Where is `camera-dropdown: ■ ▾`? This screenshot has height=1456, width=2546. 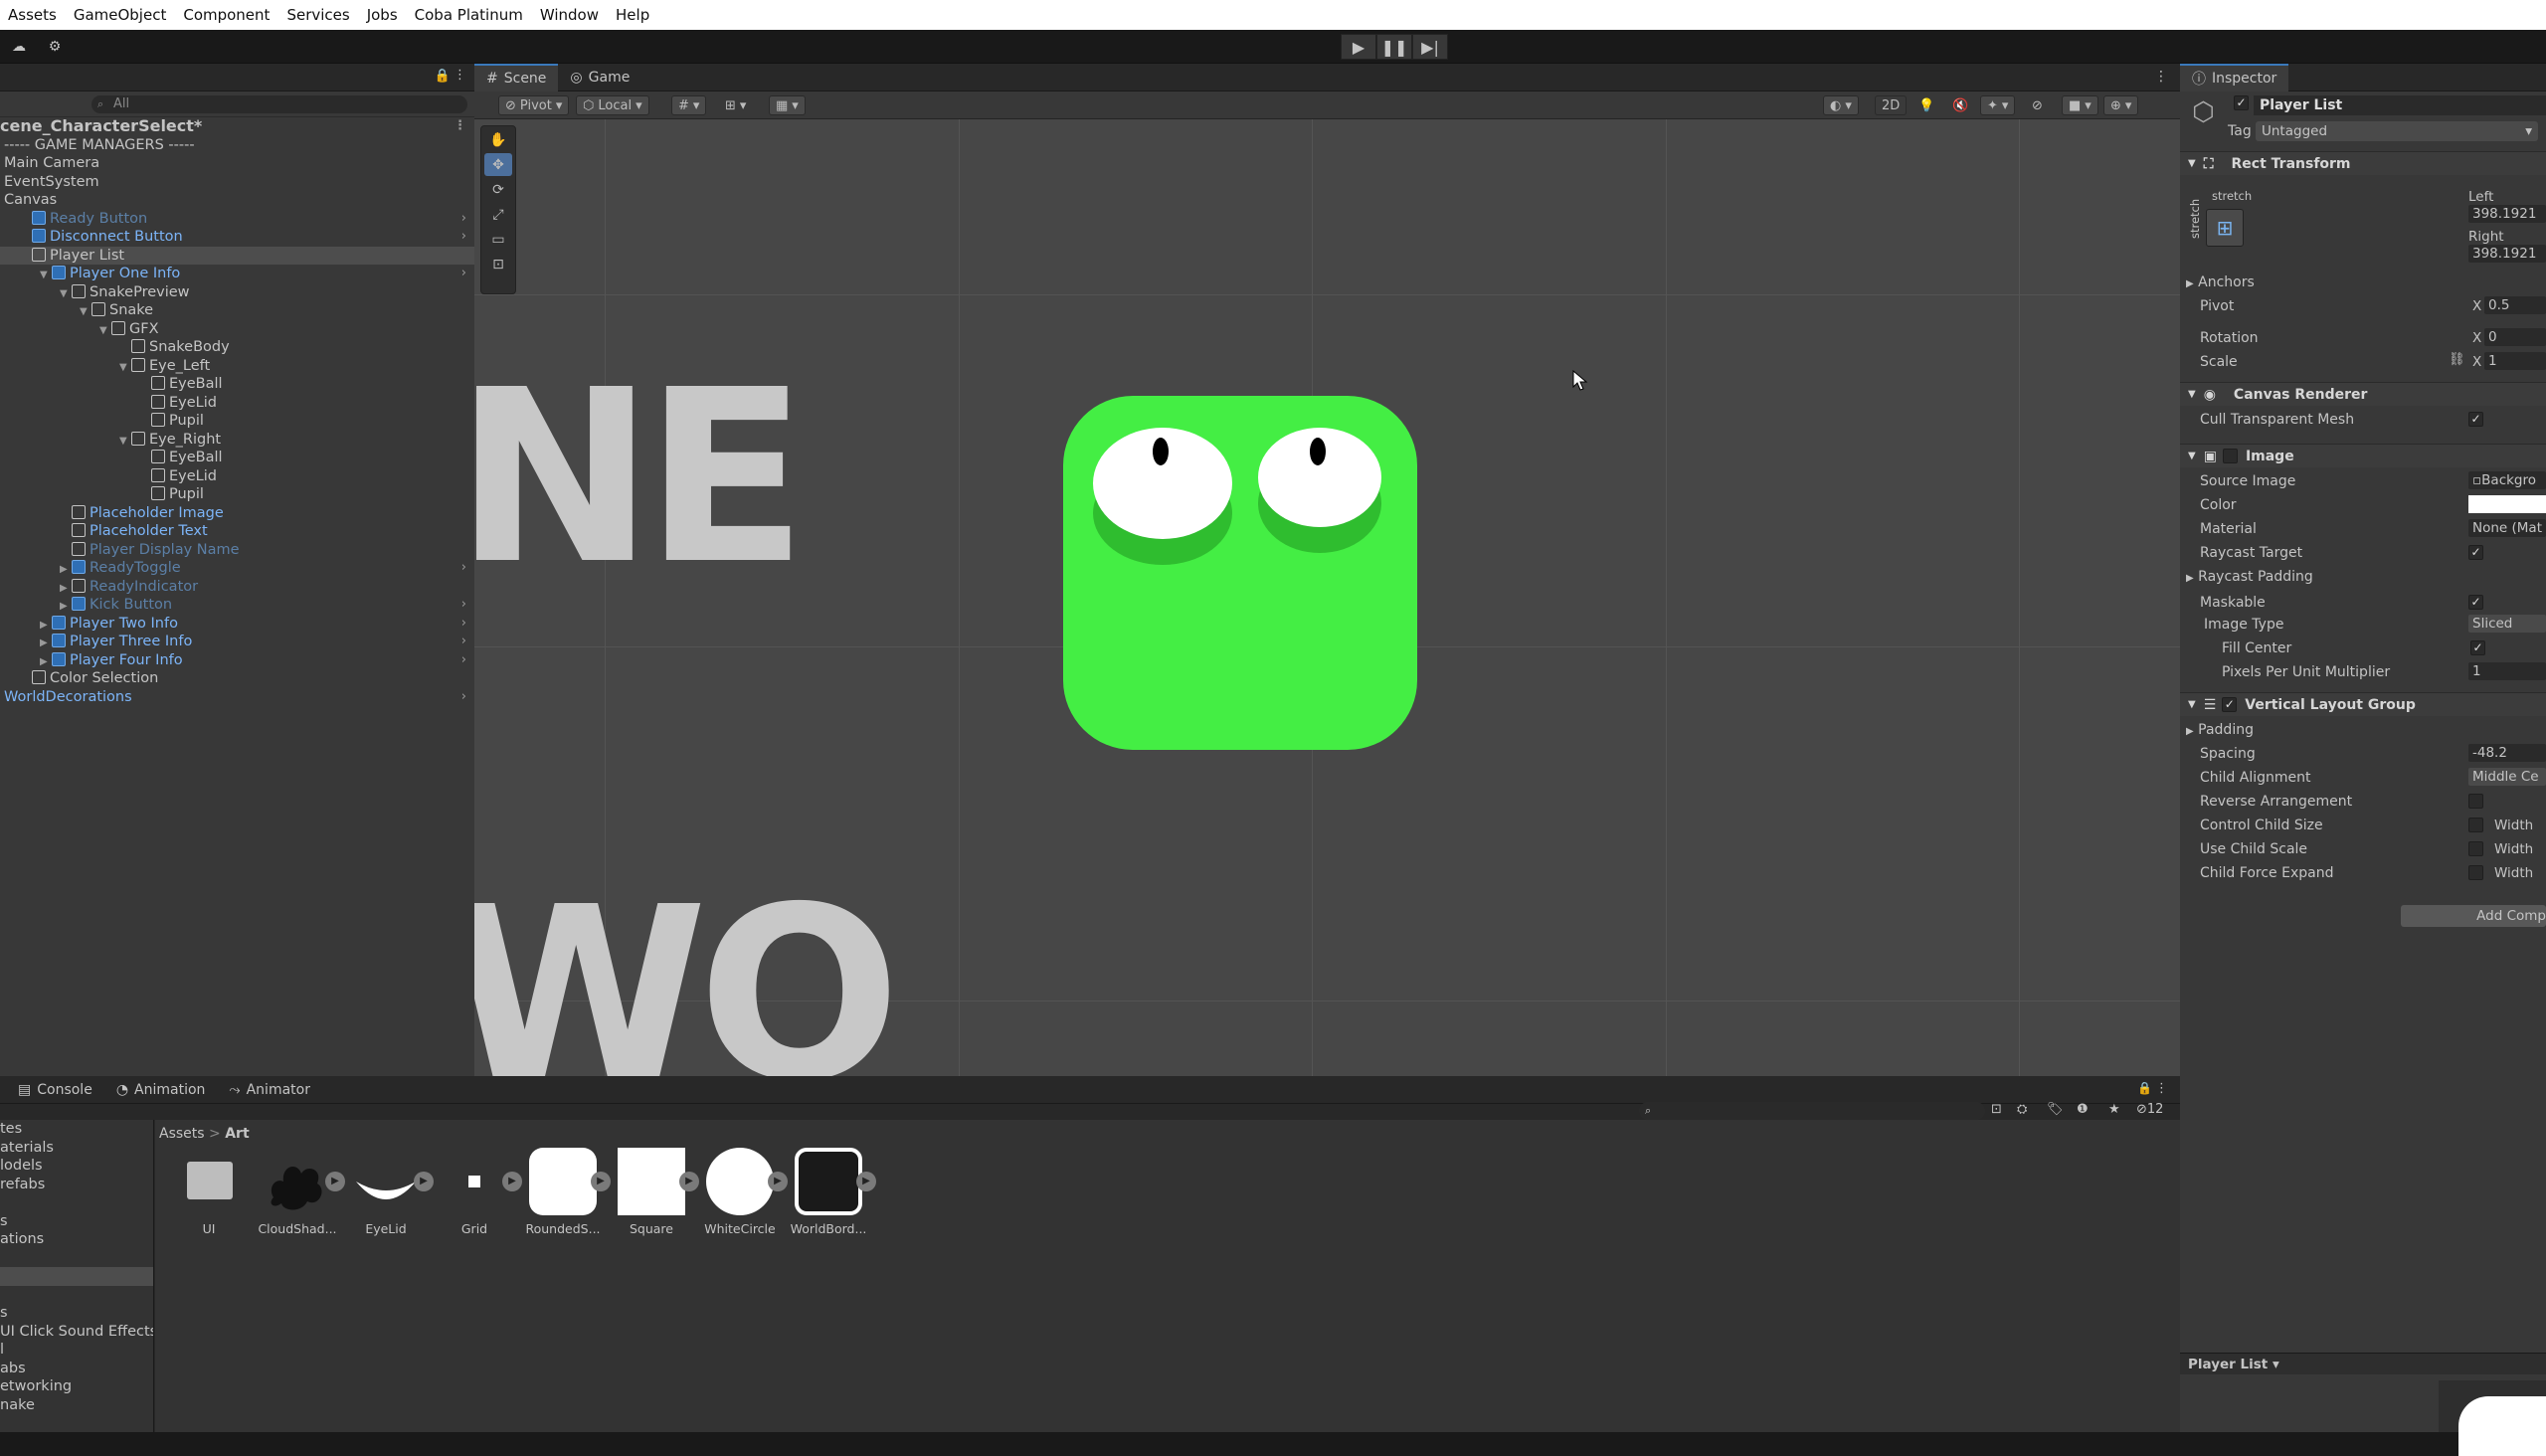
camera-dropdown: ■ ▾ is located at coordinates (2080, 105).